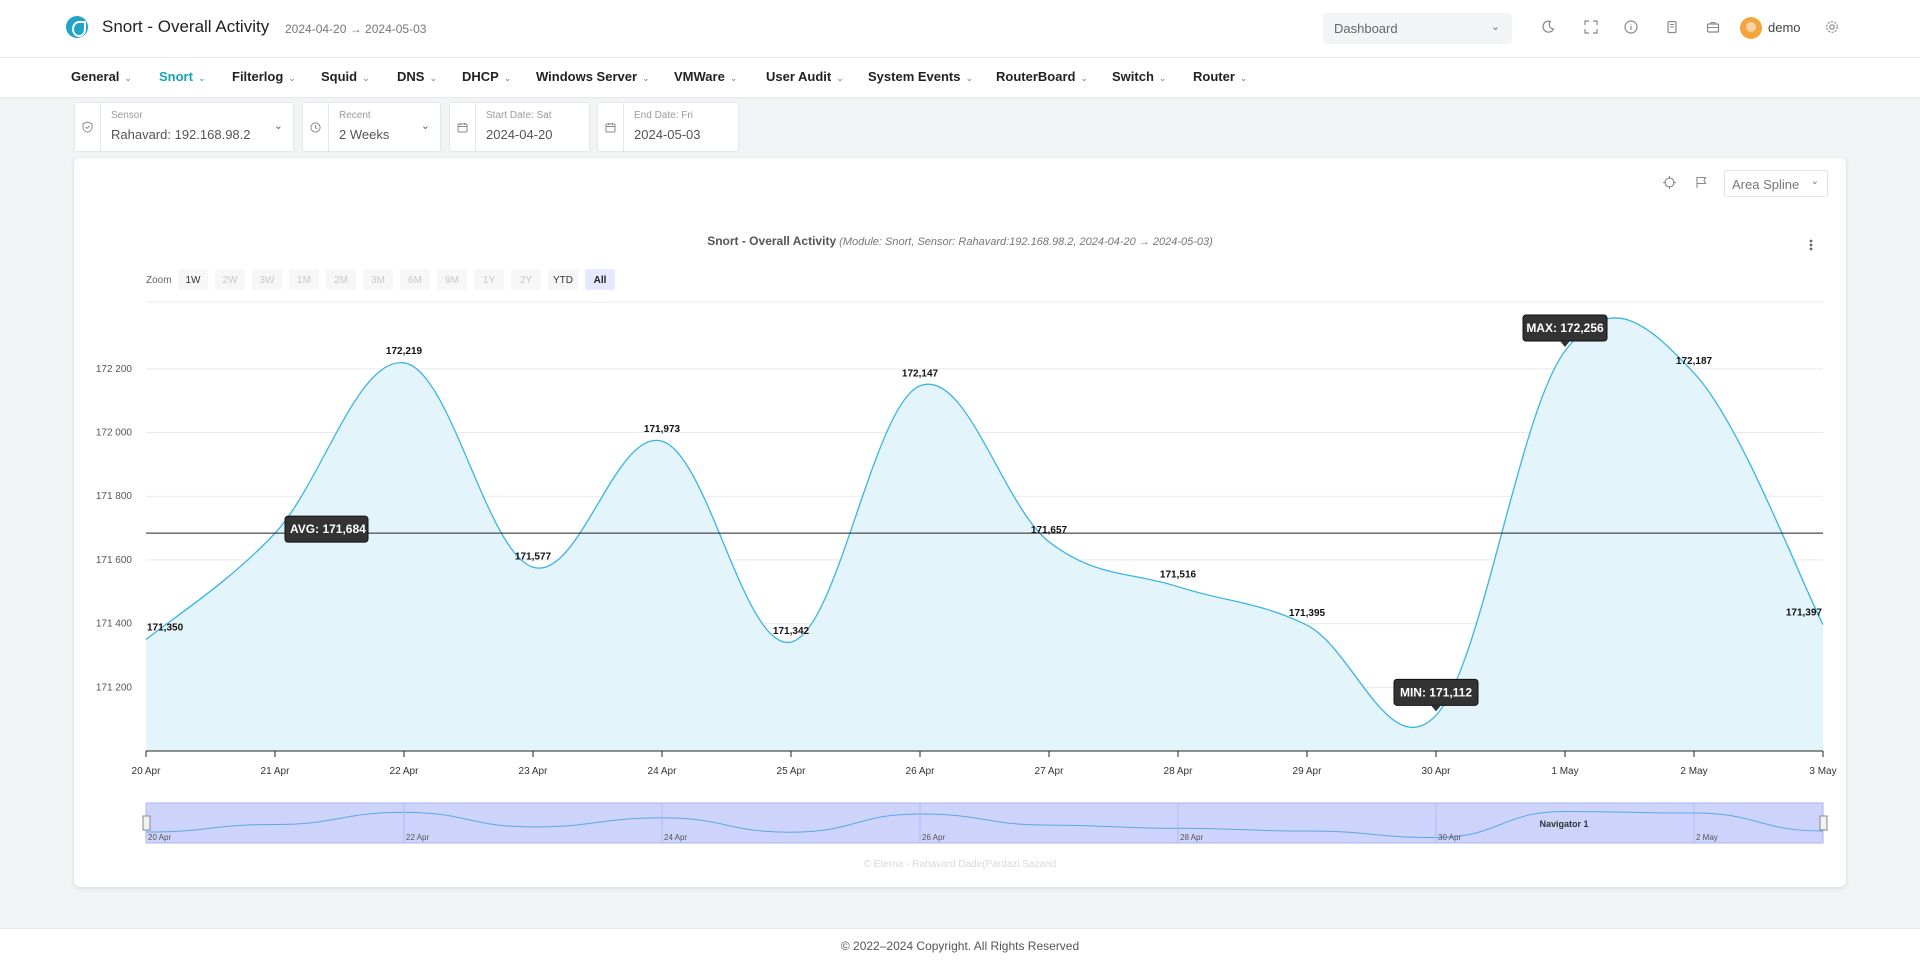 This screenshot has width=1920, height=964. Describe the element at coordinates (1214, 76) in the screenshot. I see `menu-item-label: Router` at that location.